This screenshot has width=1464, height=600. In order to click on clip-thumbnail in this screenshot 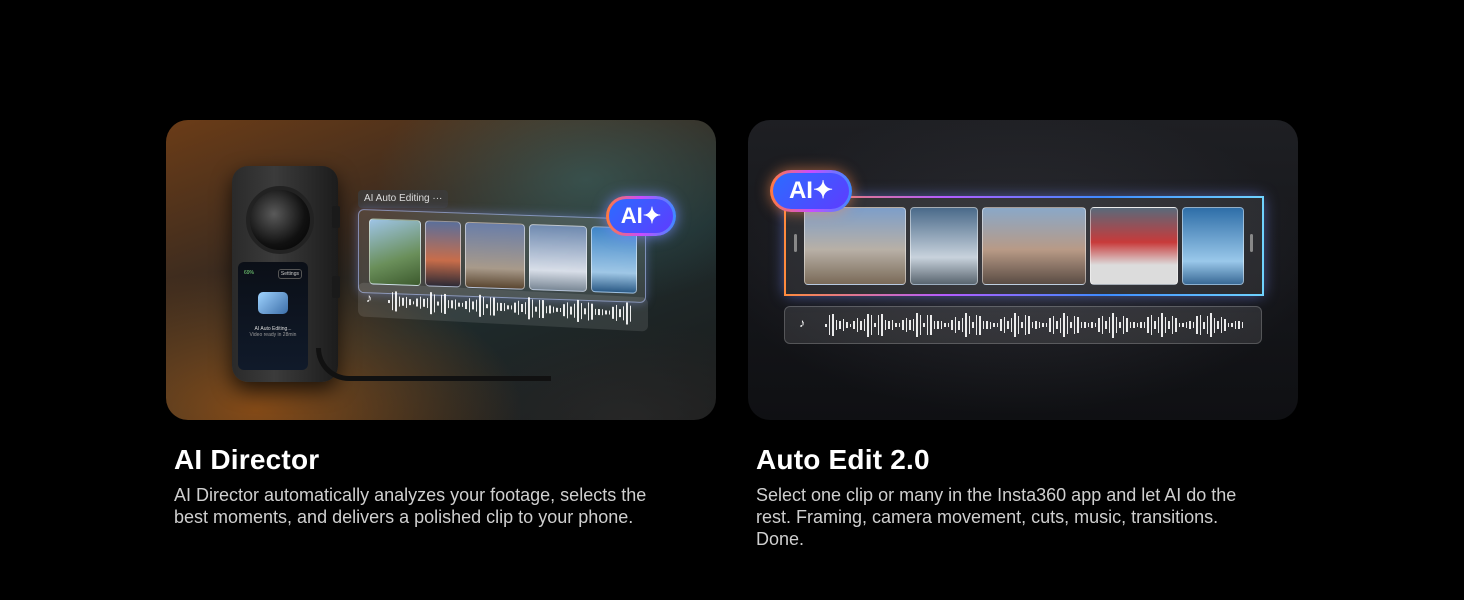, I will do `click(395, 252)`.